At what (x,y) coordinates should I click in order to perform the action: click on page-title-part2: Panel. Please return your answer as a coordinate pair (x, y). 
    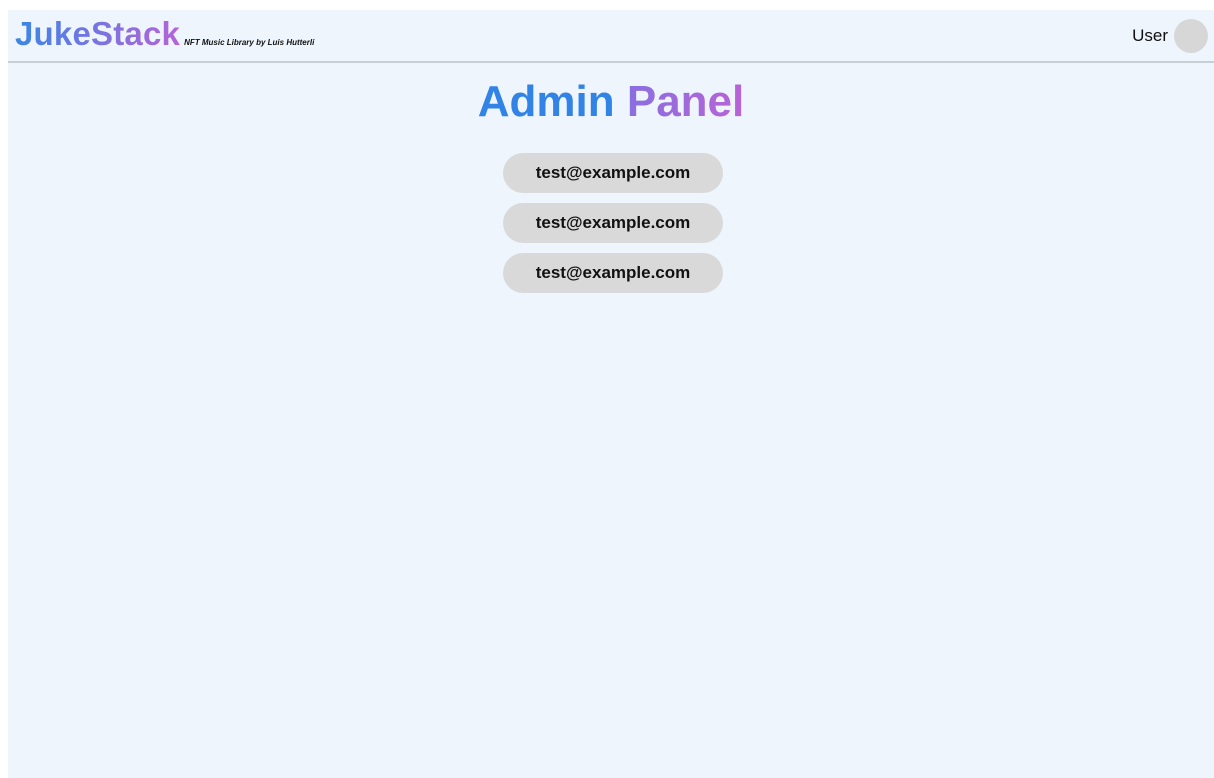
    Looking at the image, I should click on (685, 101).